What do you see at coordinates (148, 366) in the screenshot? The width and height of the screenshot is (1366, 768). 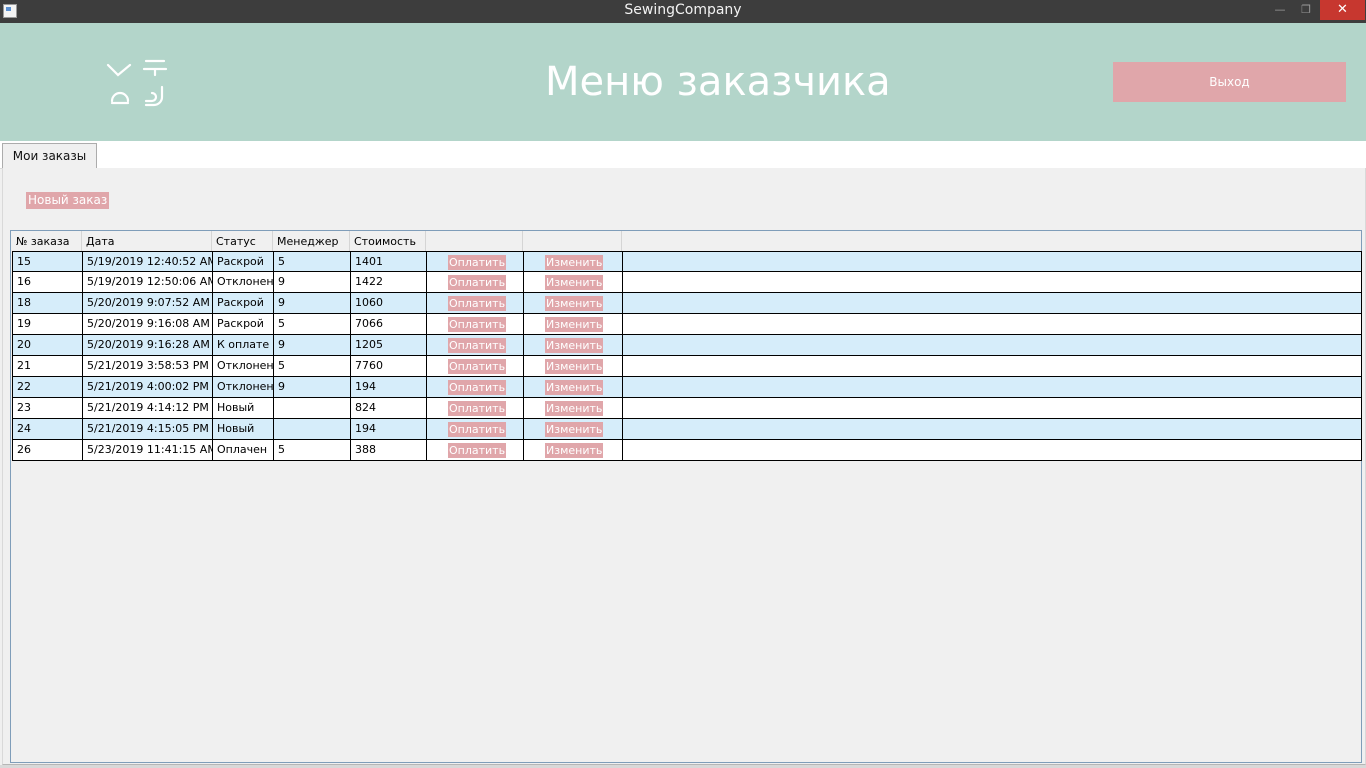 I see `order-date-cell: 5/21/2019 3:58:53 PM` at bounding box center [148, 366].